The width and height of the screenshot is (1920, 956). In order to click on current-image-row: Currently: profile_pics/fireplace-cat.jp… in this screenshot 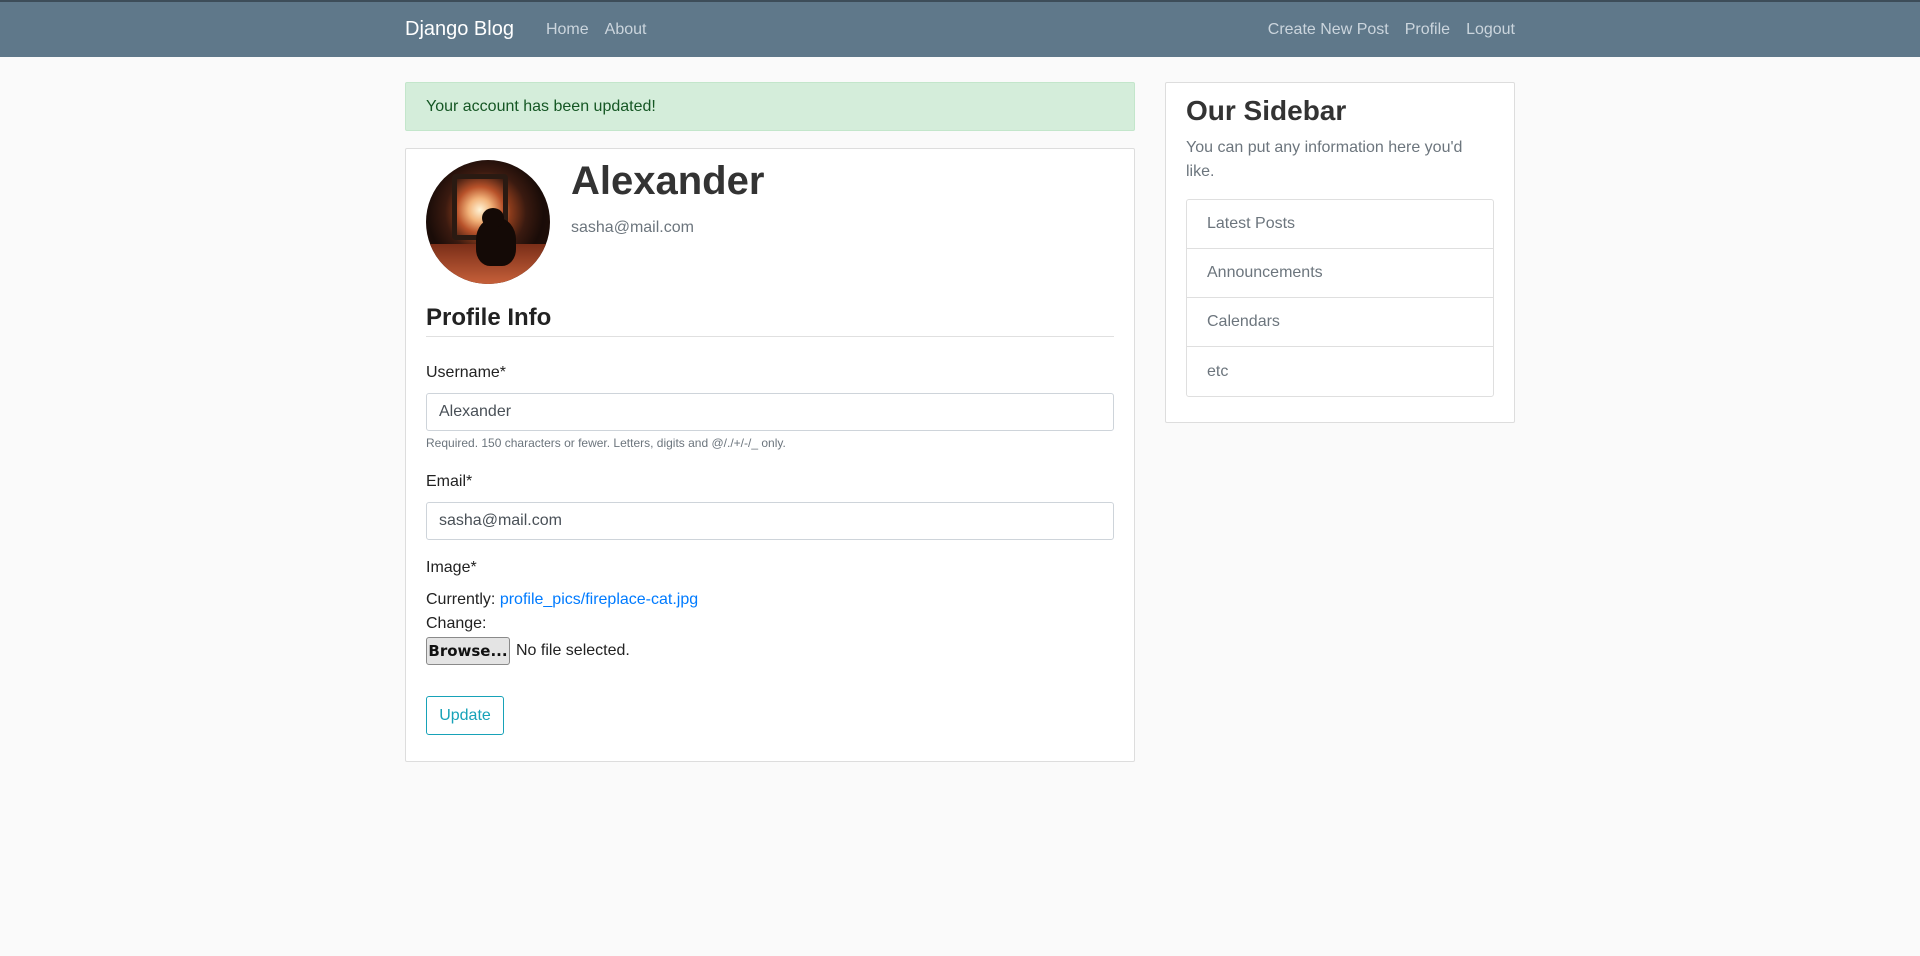, I will do `click(562, 600)`.